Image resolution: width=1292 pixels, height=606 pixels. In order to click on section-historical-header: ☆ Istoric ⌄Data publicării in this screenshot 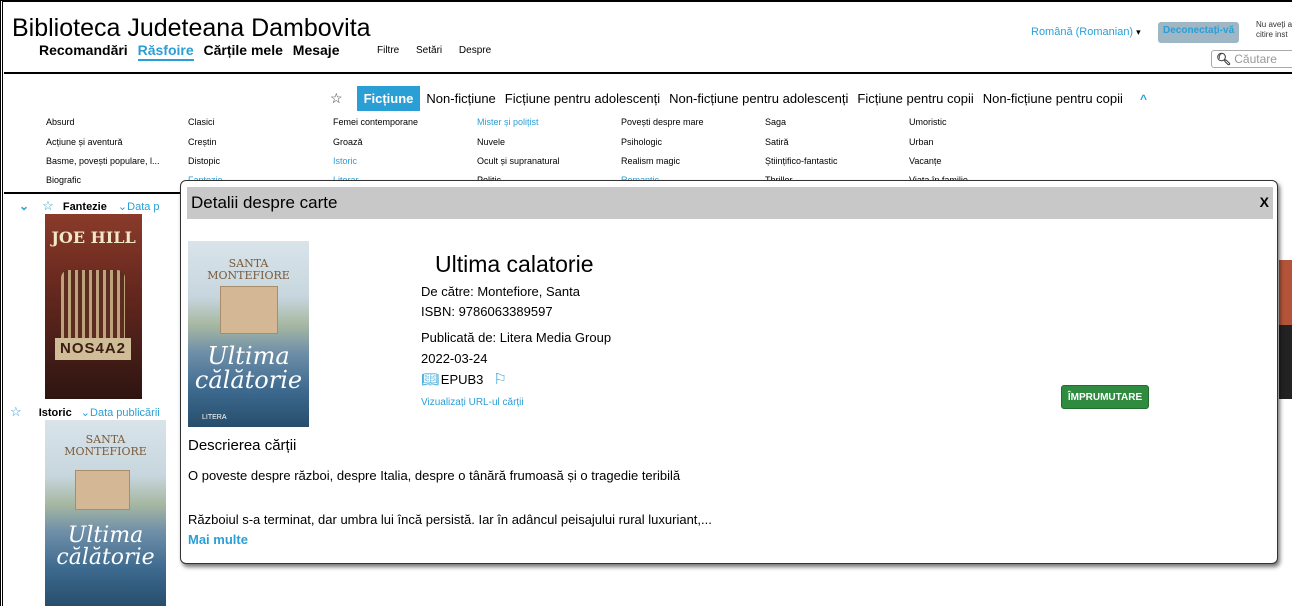, I will do `click(85, 412)`.